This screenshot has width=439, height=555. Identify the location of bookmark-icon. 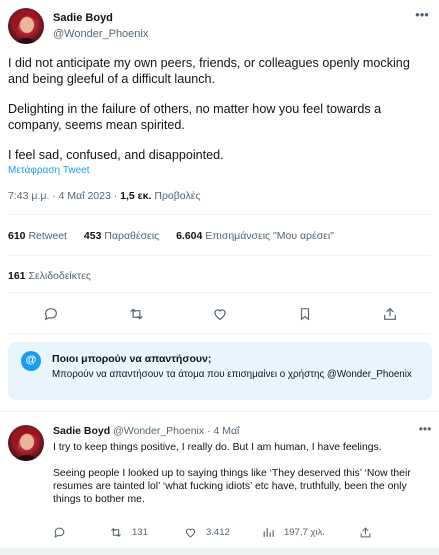
(305, 314).